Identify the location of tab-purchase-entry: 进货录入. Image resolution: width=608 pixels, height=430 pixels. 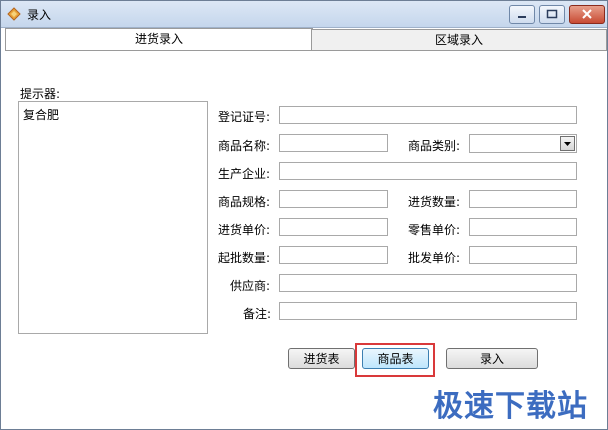
(159, 39).